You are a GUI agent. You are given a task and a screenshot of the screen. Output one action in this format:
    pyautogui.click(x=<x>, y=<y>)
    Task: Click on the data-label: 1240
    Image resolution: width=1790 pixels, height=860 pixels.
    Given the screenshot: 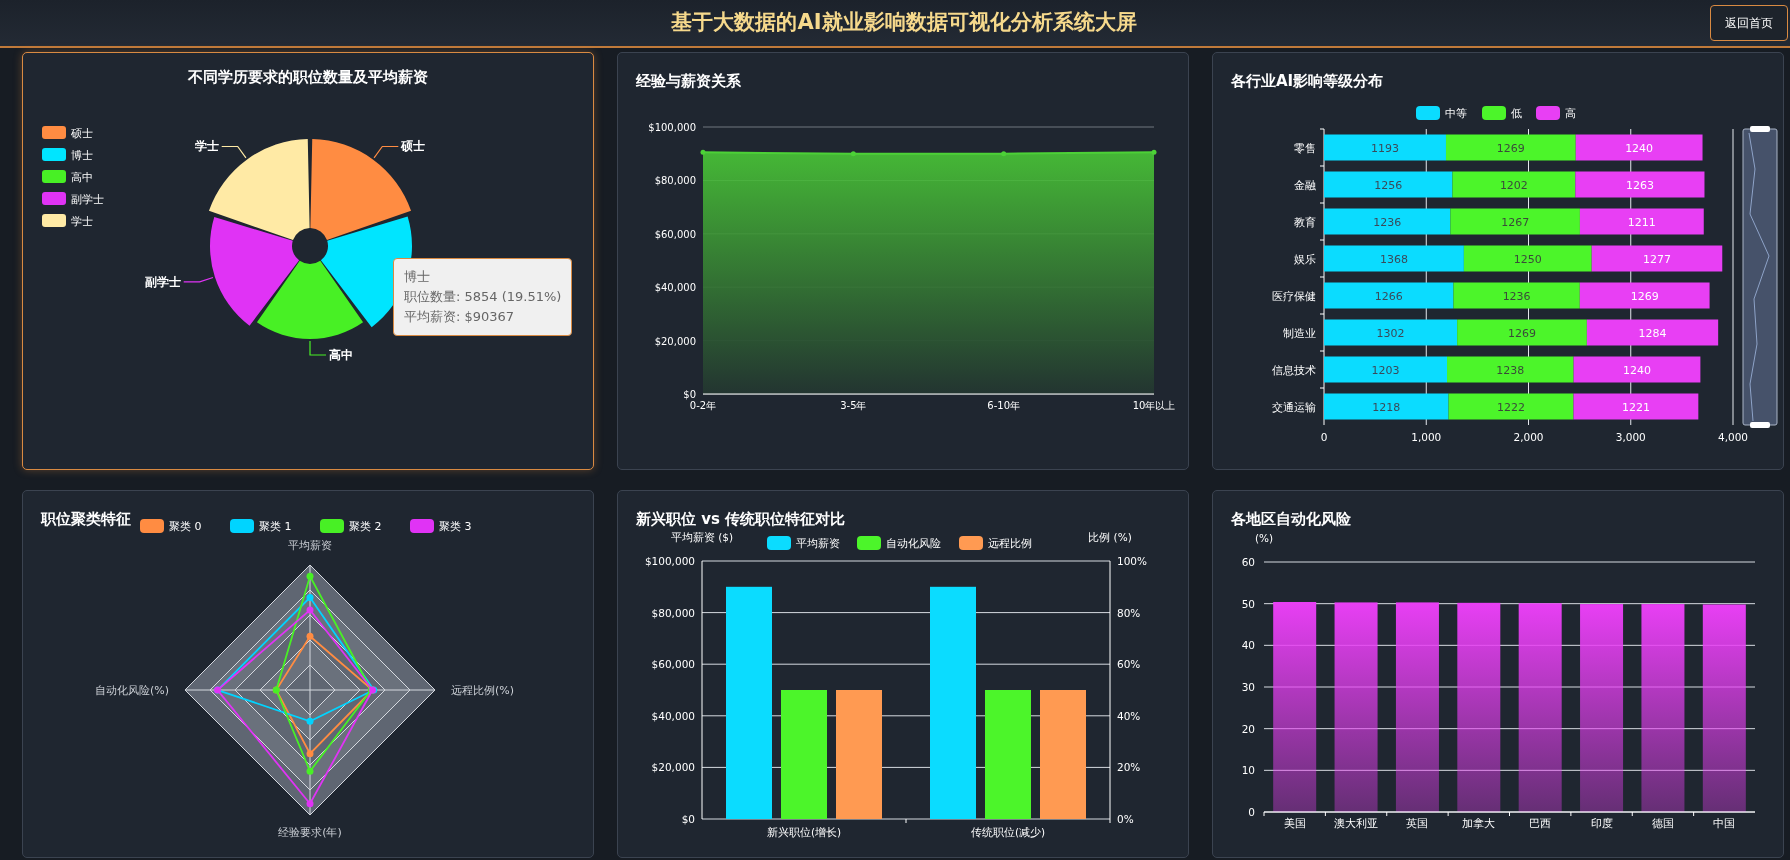 What is the action you would take?
    pyautogui.click(x=1639, y=148)
    